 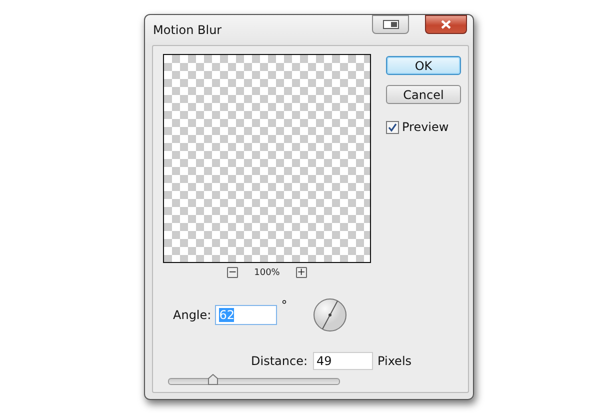 I want to click on check-icon, so click(x=392, y=127).